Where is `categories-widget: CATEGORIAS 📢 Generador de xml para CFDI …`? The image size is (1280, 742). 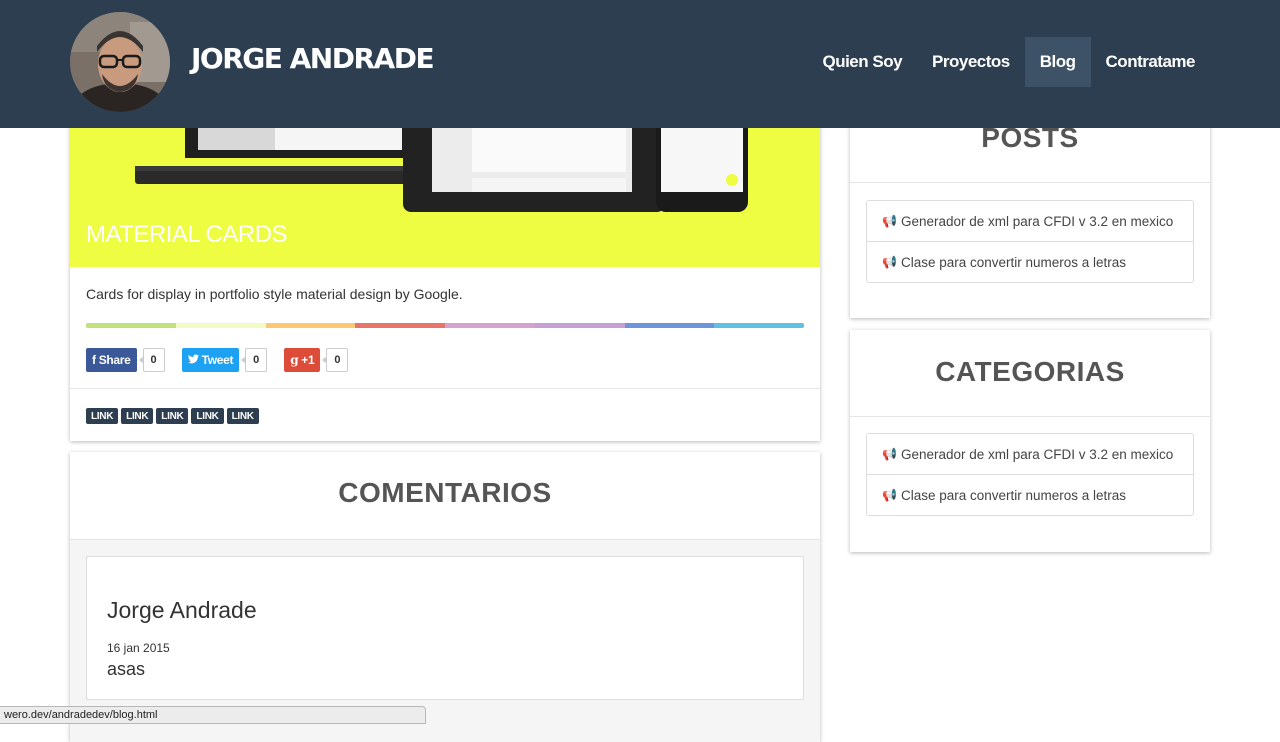
categories-widget: CATEGORIAS 📢 Generador de xml para CFDI … is located at coordinates (1030, 441).